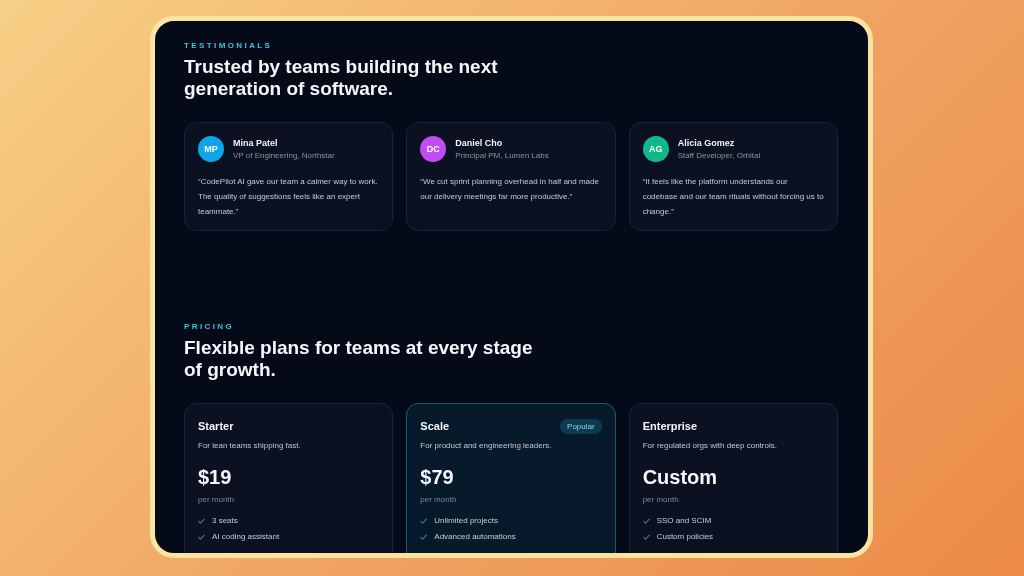 The height and width of the screenshot is (576, 1024). What do you see at coordinates (284, 155) in the screenshot?
I see `person-role: VP of Engineering, Northstar` at bounding box center [284, 155].